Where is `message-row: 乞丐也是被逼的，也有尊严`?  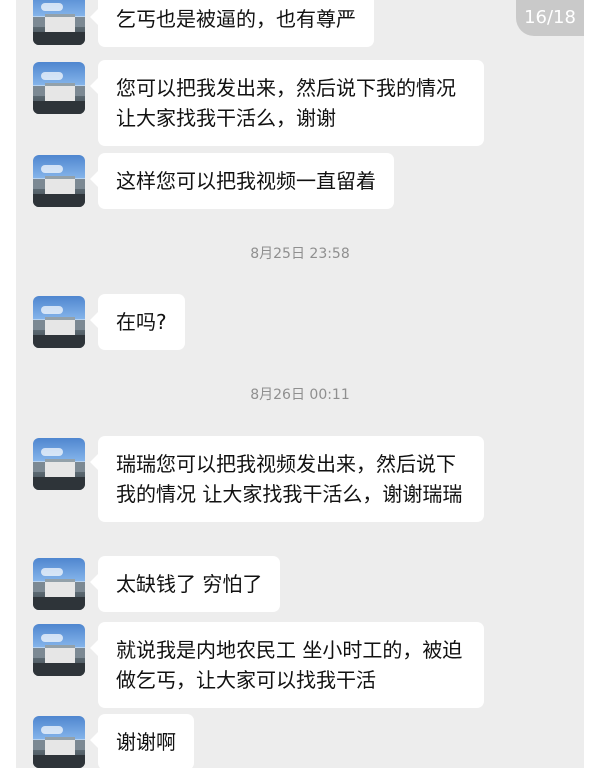 message-row: 乞丐也是被逼的，也有尊严 is located at coordinates (303, 25).